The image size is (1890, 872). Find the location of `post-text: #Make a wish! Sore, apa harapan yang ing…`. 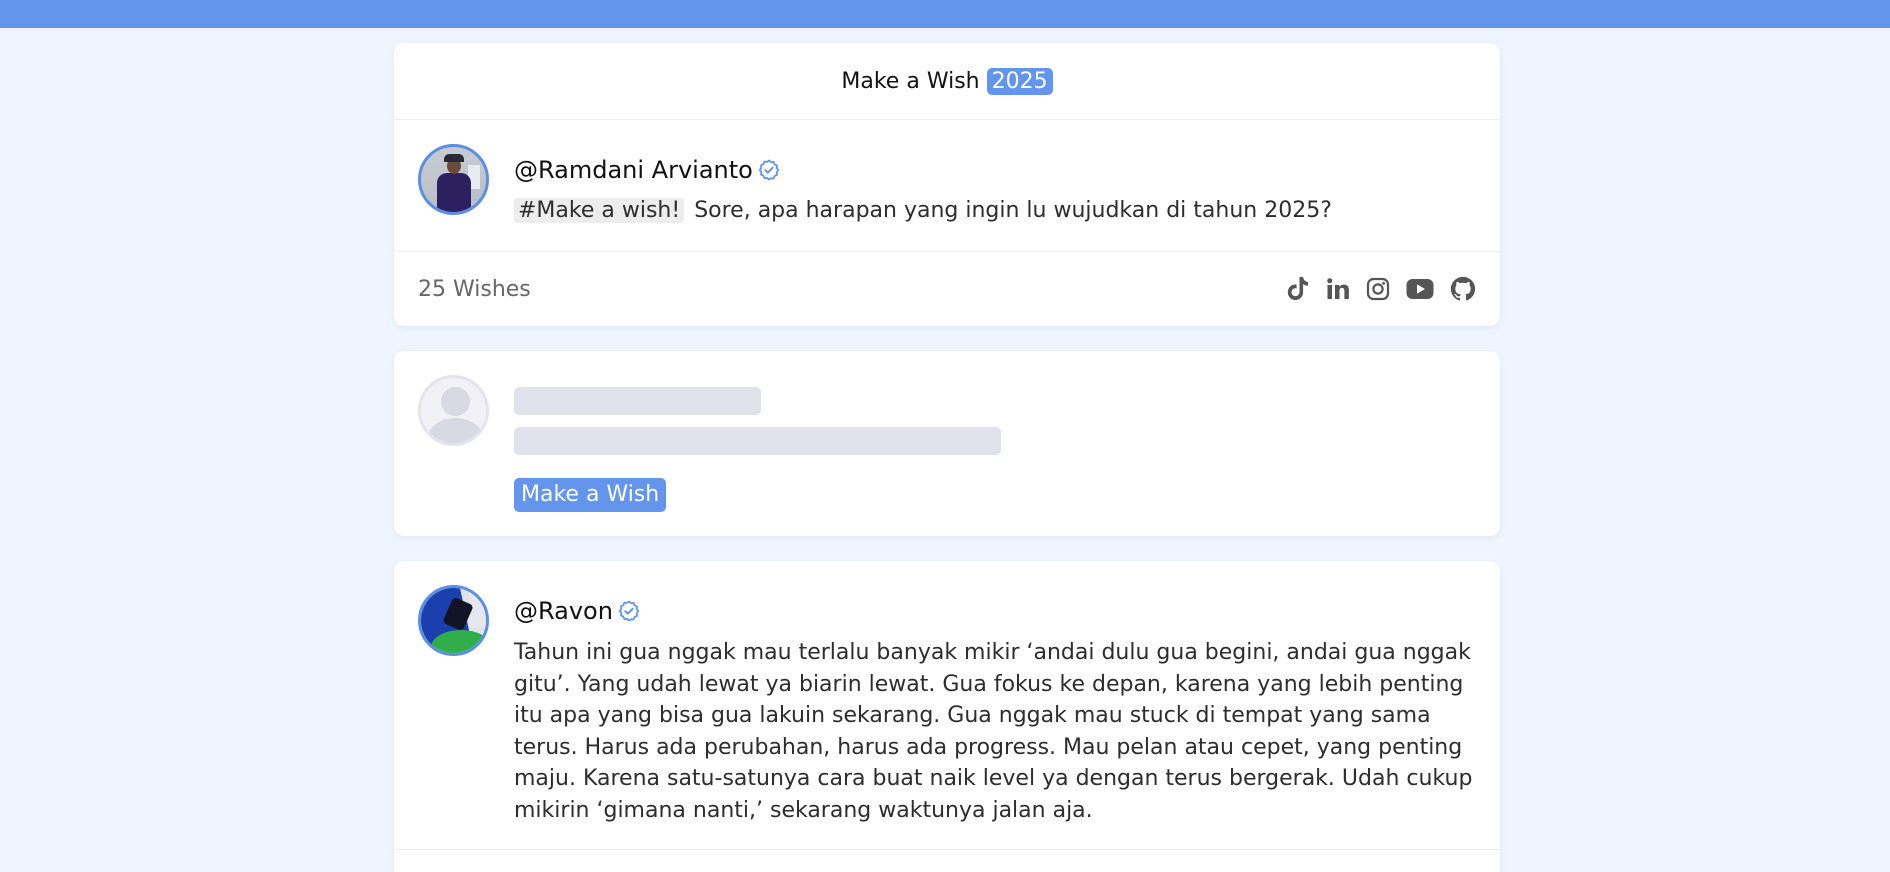

post-text: #Make a wish! Sore, apa harapan yang ing… is located at coordinates (923, 210).